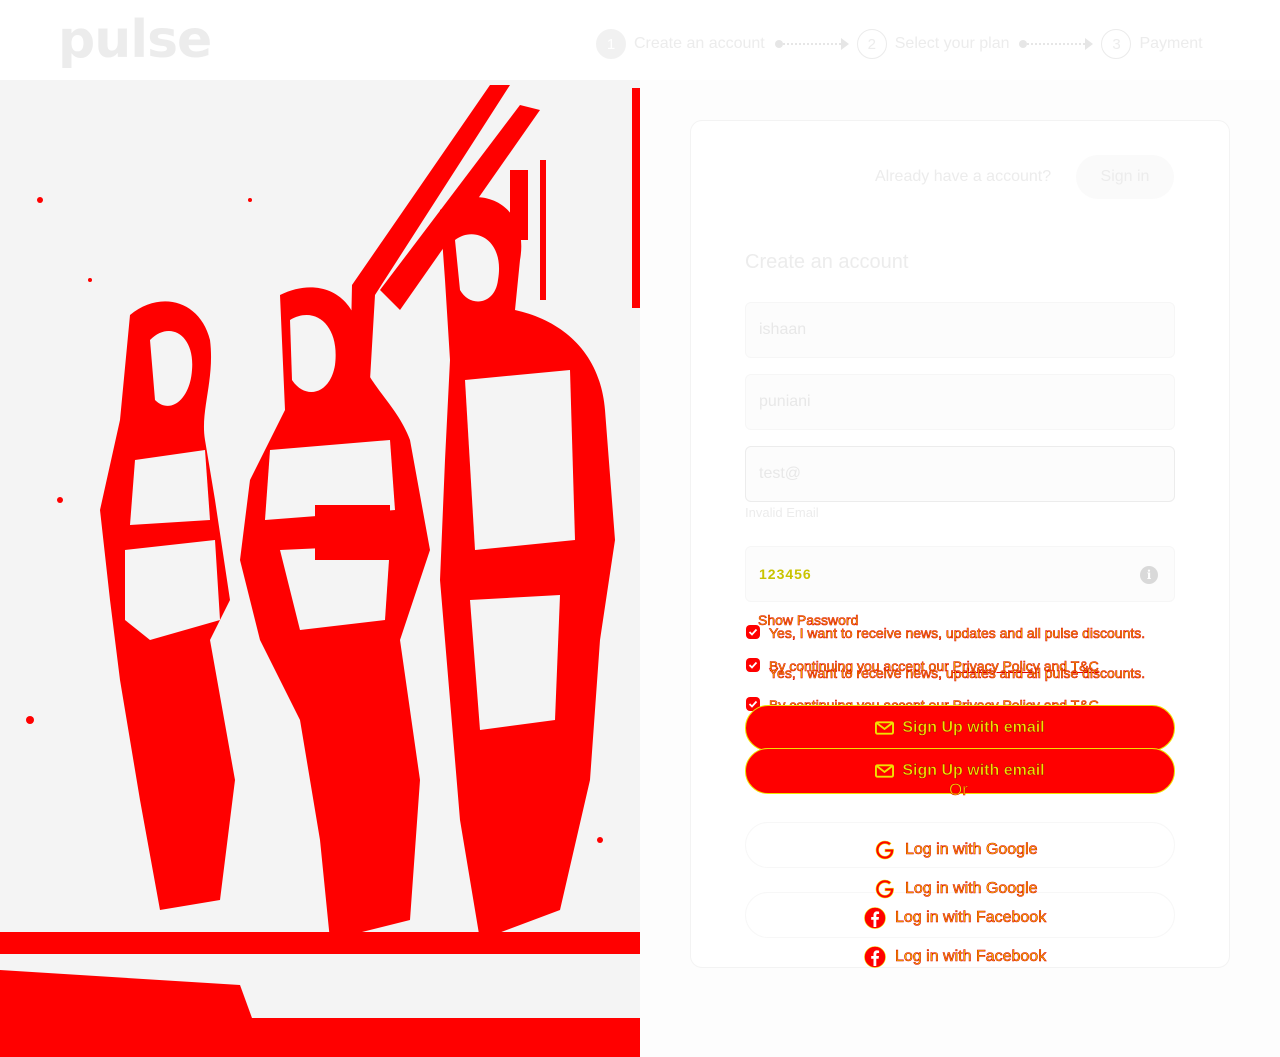  What do you see at coordinates (1149, 575) in the screenshot?
I see `info-icon: i` at bounding box center [1149, 575].